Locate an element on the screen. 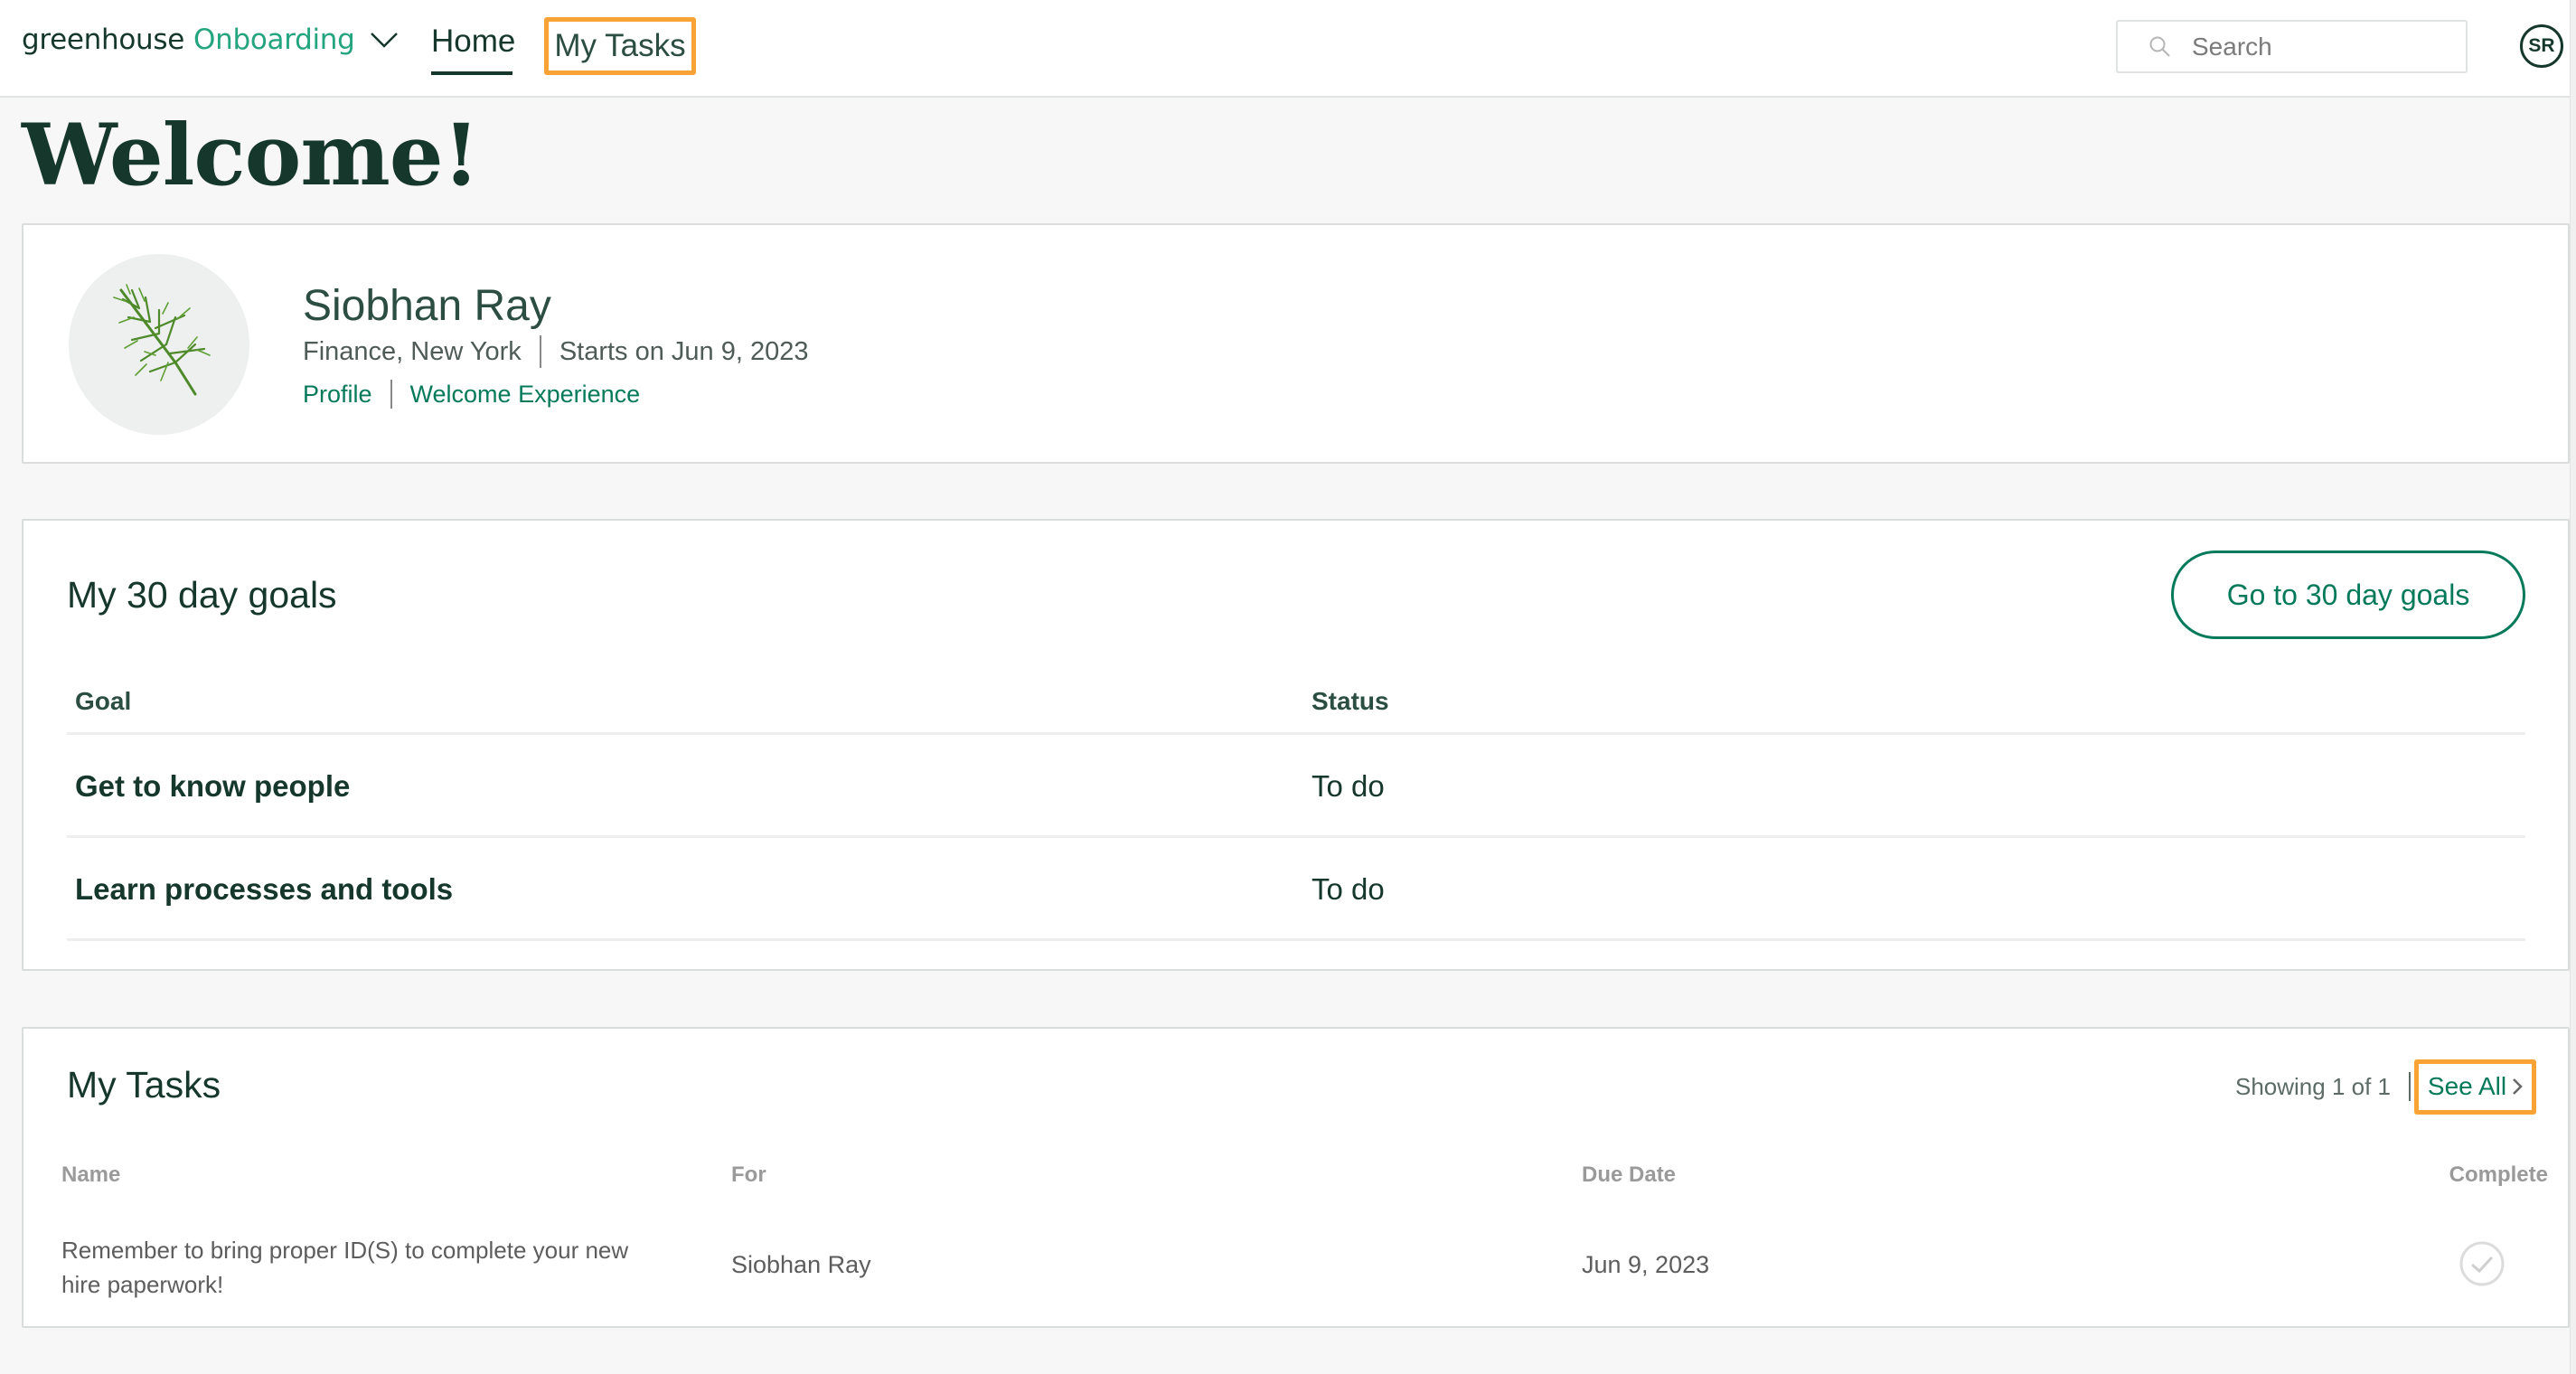  complete-checkmark-icon is located at coordinates (2481, 1264).